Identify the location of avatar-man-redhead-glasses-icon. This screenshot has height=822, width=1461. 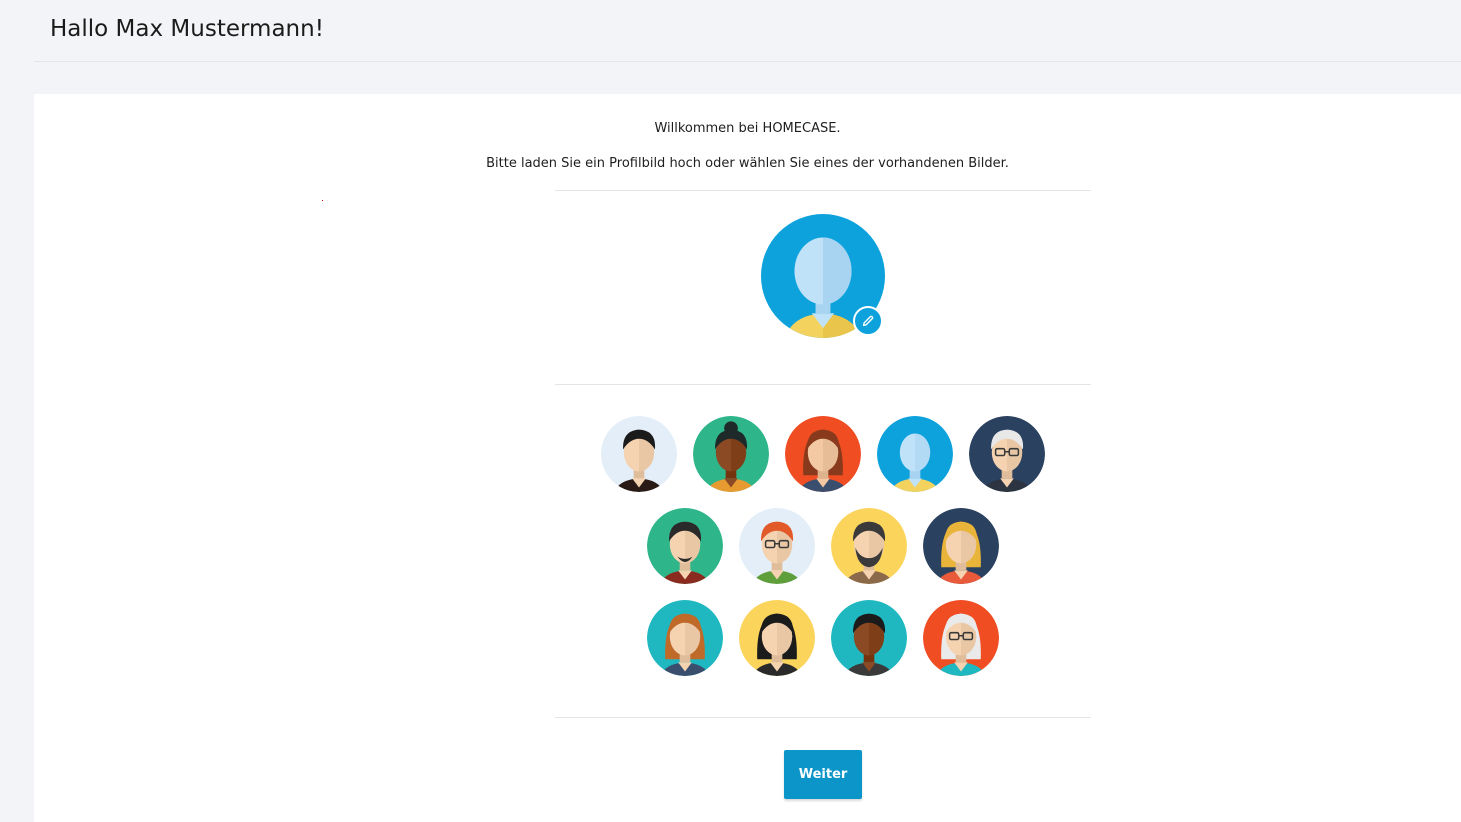
(777, 546).